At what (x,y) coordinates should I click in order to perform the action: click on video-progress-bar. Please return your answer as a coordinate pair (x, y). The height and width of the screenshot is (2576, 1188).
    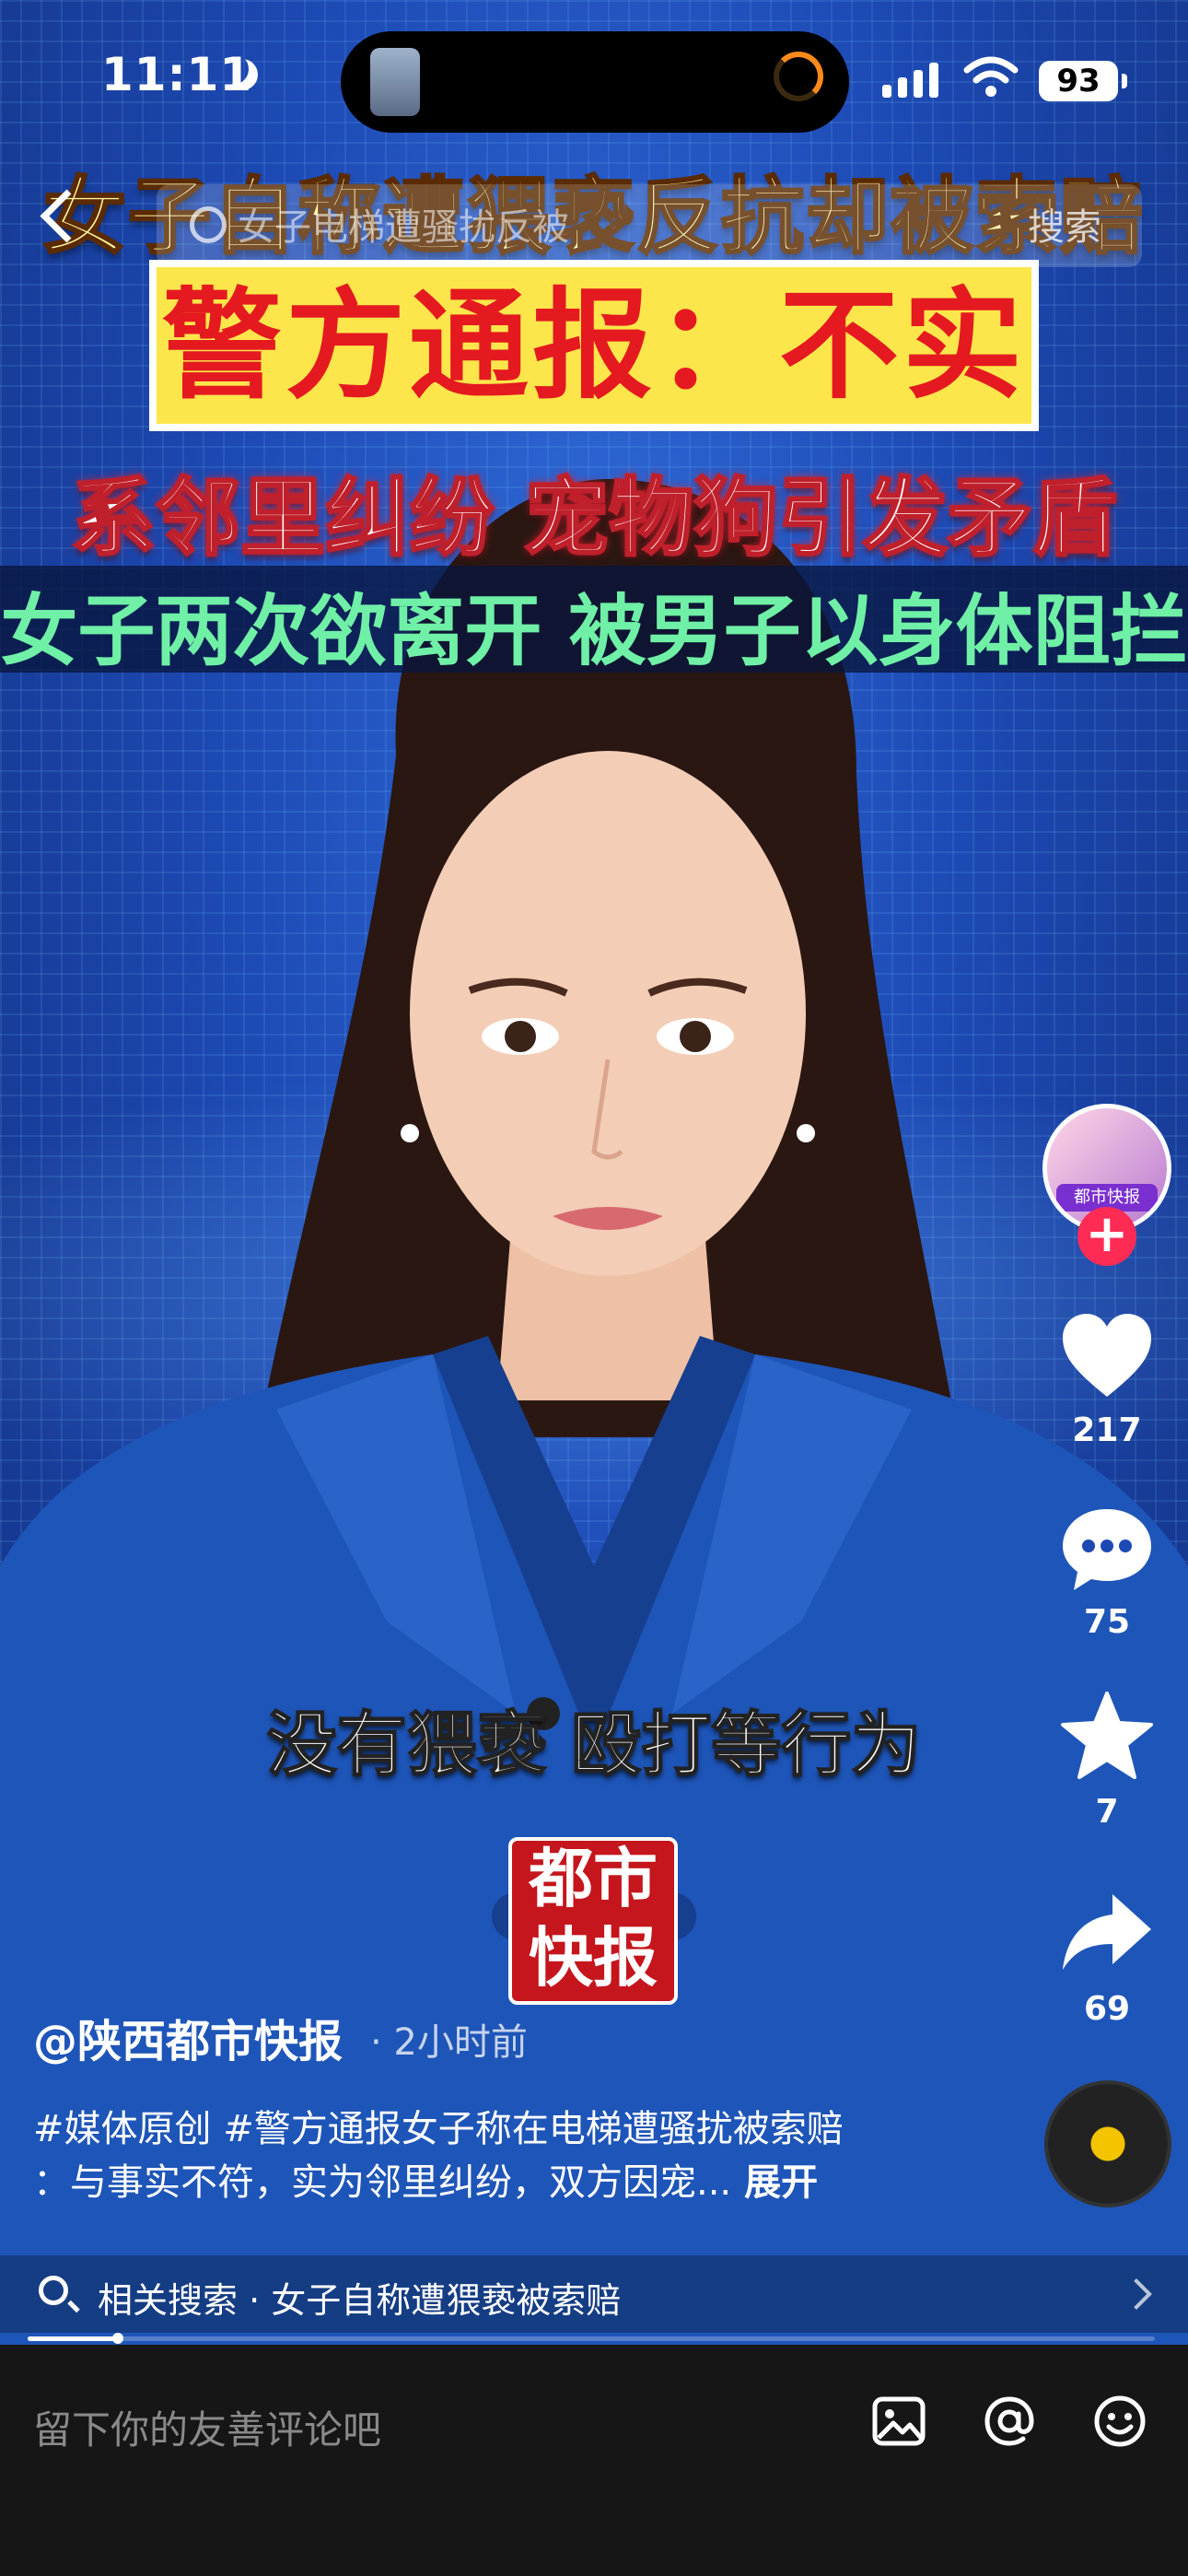
    Looking at the image, I should click on (591, 2338).